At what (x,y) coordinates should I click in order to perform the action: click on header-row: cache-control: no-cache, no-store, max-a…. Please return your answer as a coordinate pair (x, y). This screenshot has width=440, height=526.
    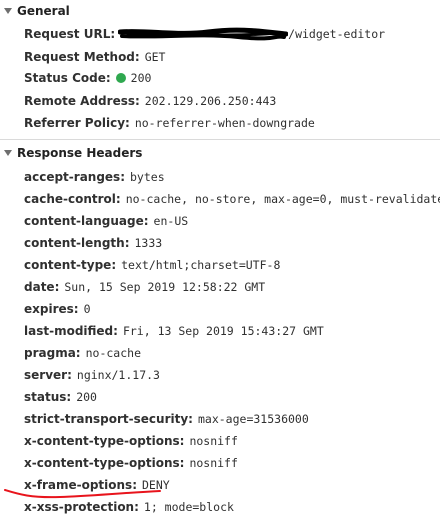
    Looking at the image, I should click on (232, 199).